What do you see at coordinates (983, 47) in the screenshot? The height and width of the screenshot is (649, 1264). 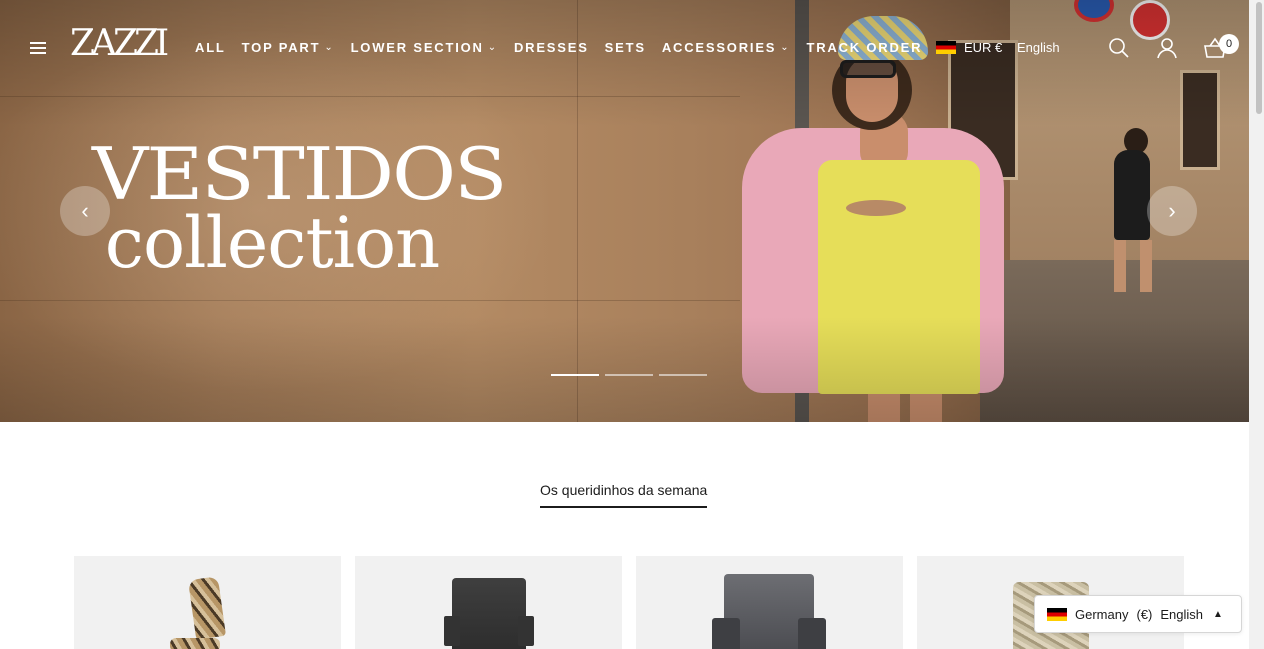 I see `currency-label: EUR €` at bounding box center [983, 47].